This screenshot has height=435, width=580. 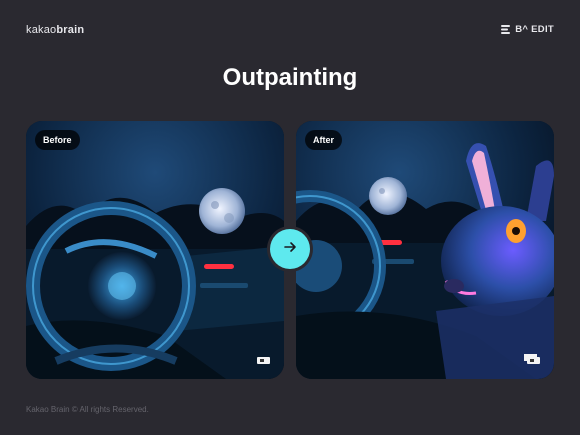 What do you see at coordinates (87, 409) in the screenshot?
I see `footer-copyright: Kakao Brain © All rights Reserved.` at bounding box center [87, 409].